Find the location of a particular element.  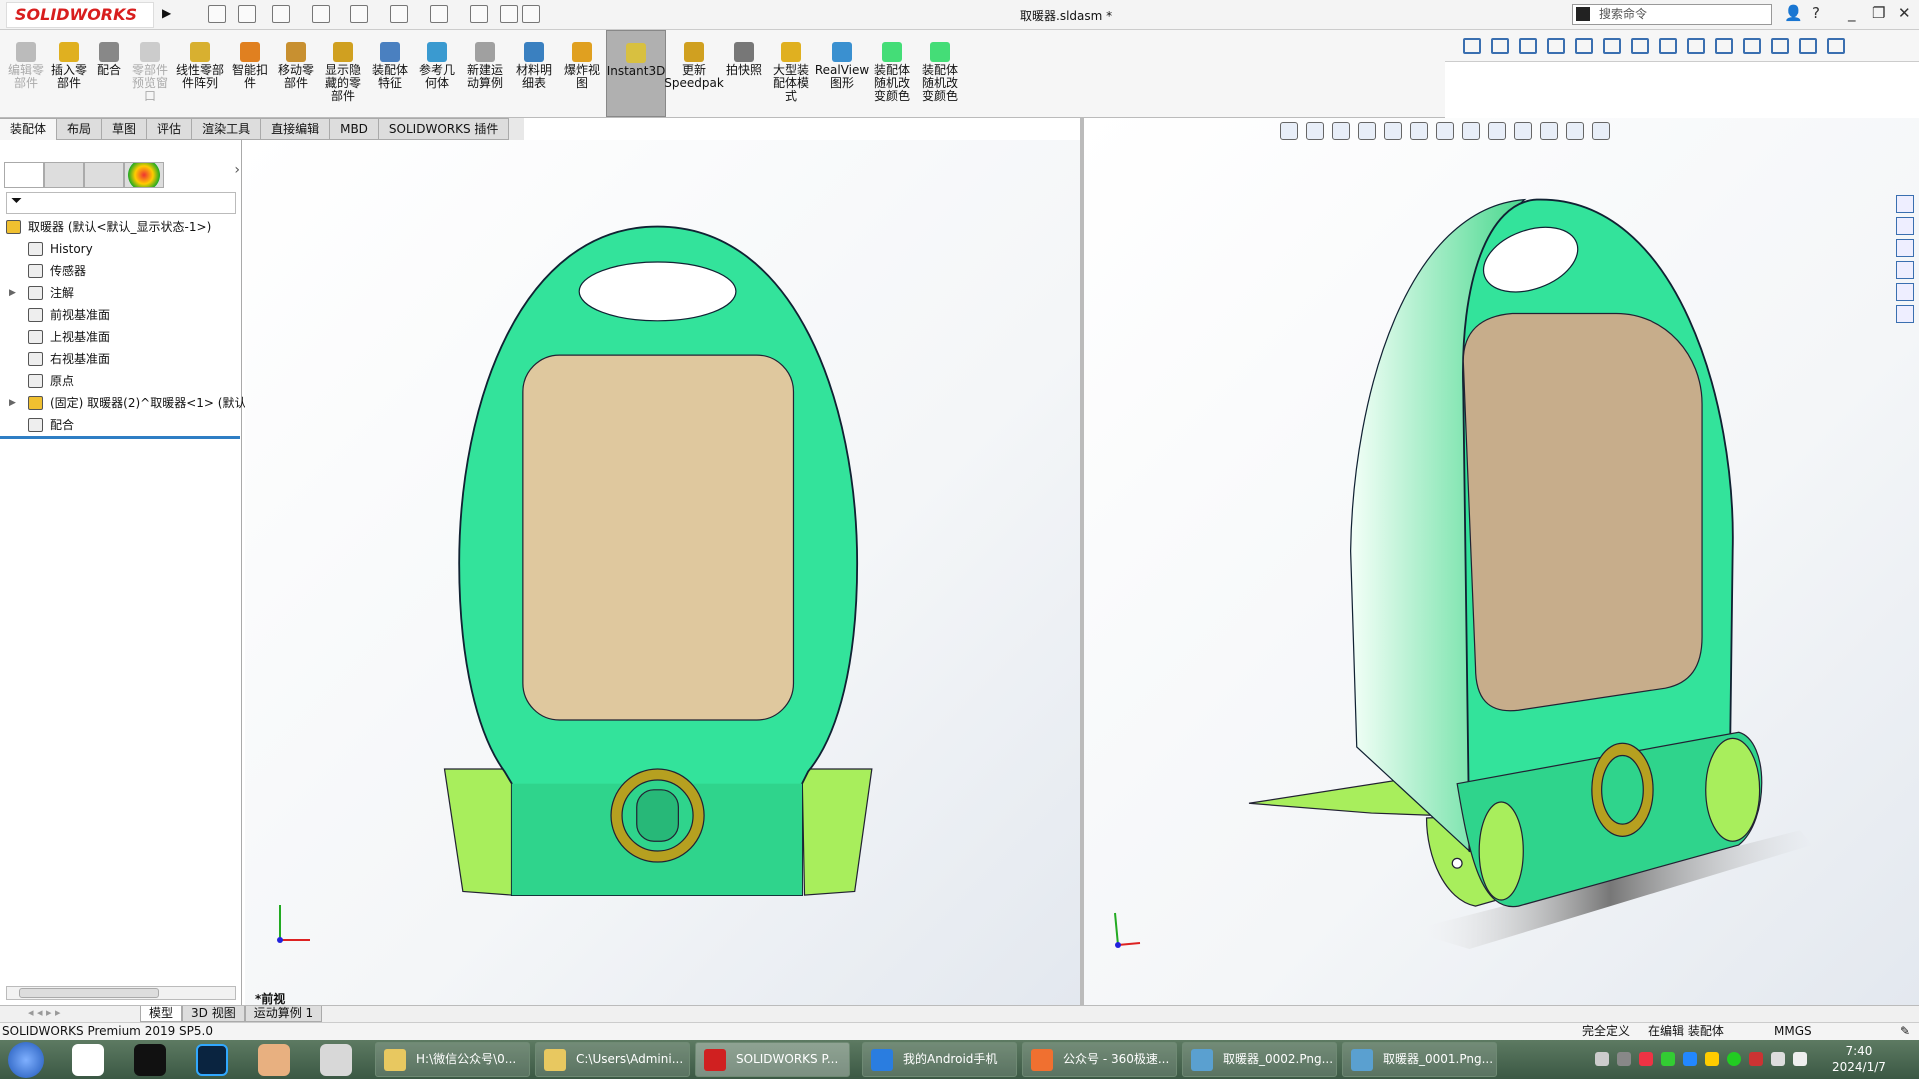

ribbon-button-8: 装配体 特征 is located at coordinates (390, 73).